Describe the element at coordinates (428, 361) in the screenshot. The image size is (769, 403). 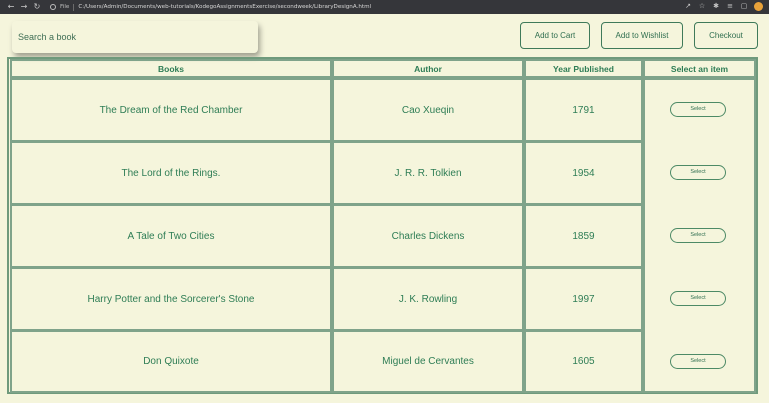
I see `author-cell: Miguel de Cervantes` at that location.